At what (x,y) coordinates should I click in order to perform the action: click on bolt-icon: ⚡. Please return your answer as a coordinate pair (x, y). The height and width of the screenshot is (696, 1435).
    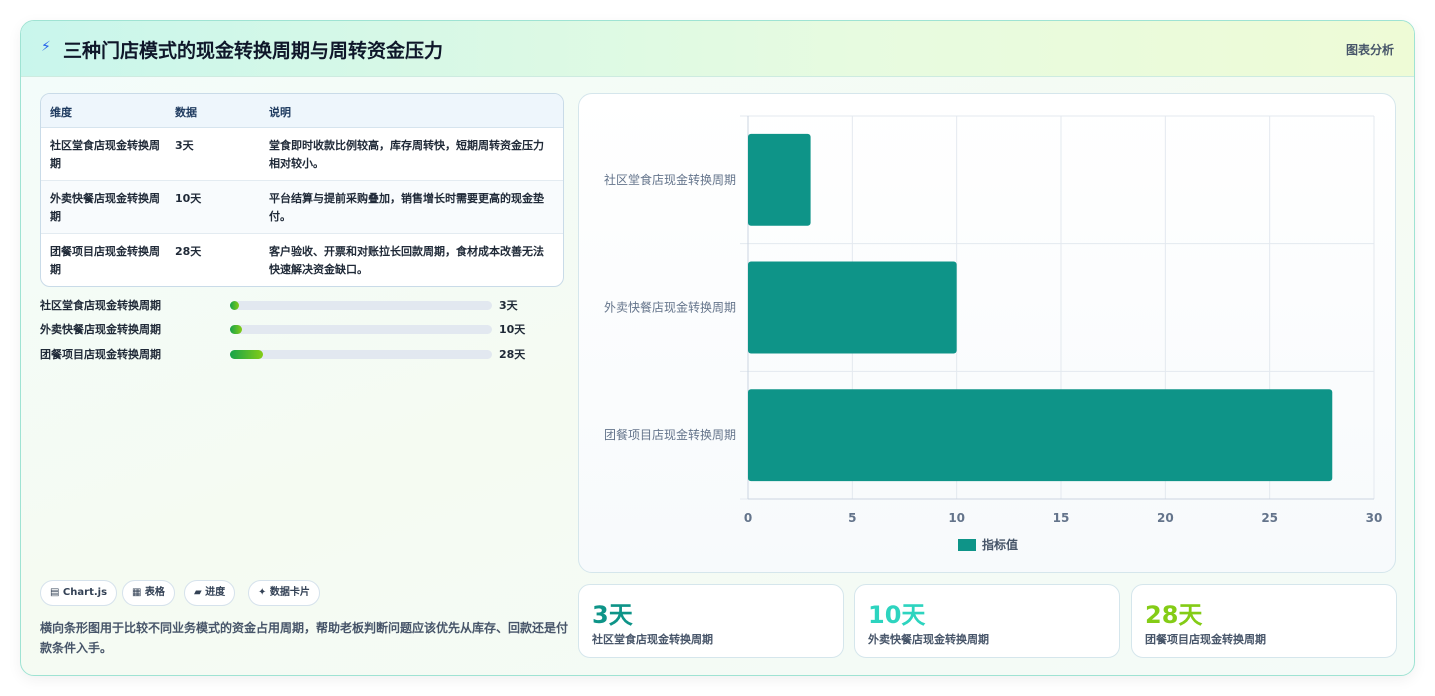
    Looking at the image, I should click on (46, 47).